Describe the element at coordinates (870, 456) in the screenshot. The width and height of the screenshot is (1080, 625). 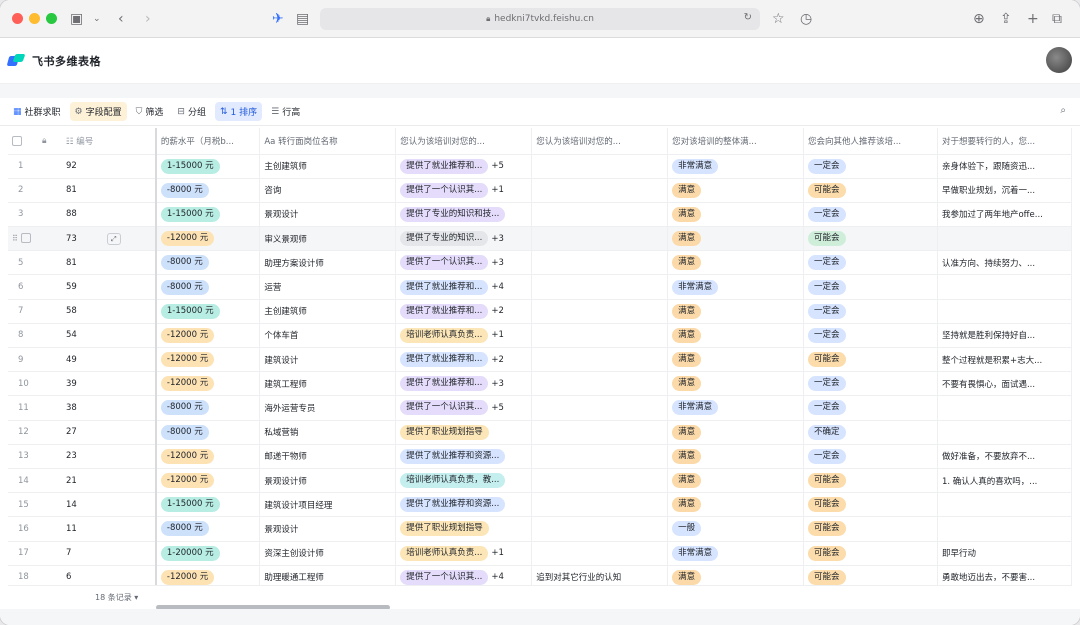
I see `cell-behavior: 一定会` at that location.